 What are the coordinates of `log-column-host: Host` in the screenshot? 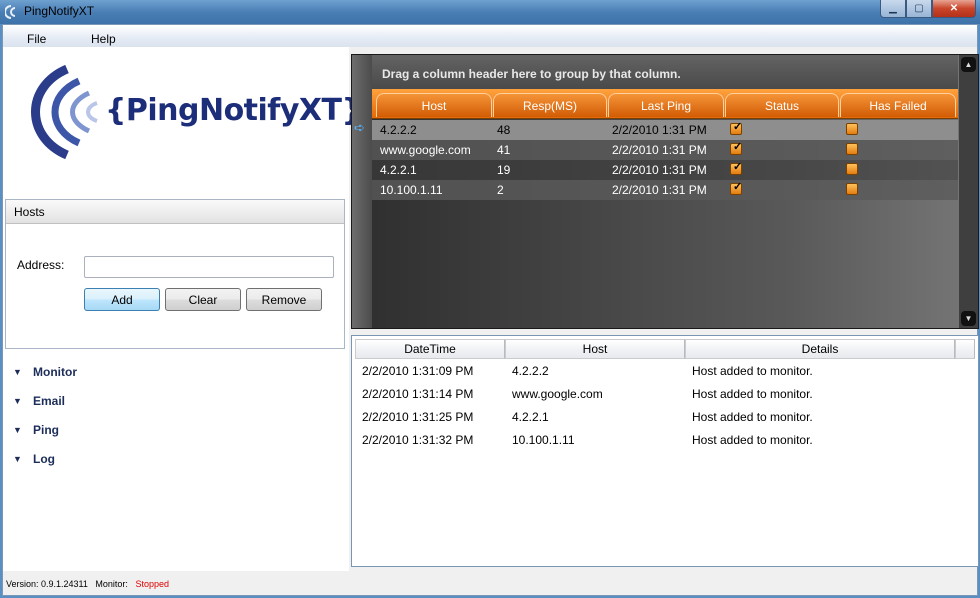 It's located at (595, 349).